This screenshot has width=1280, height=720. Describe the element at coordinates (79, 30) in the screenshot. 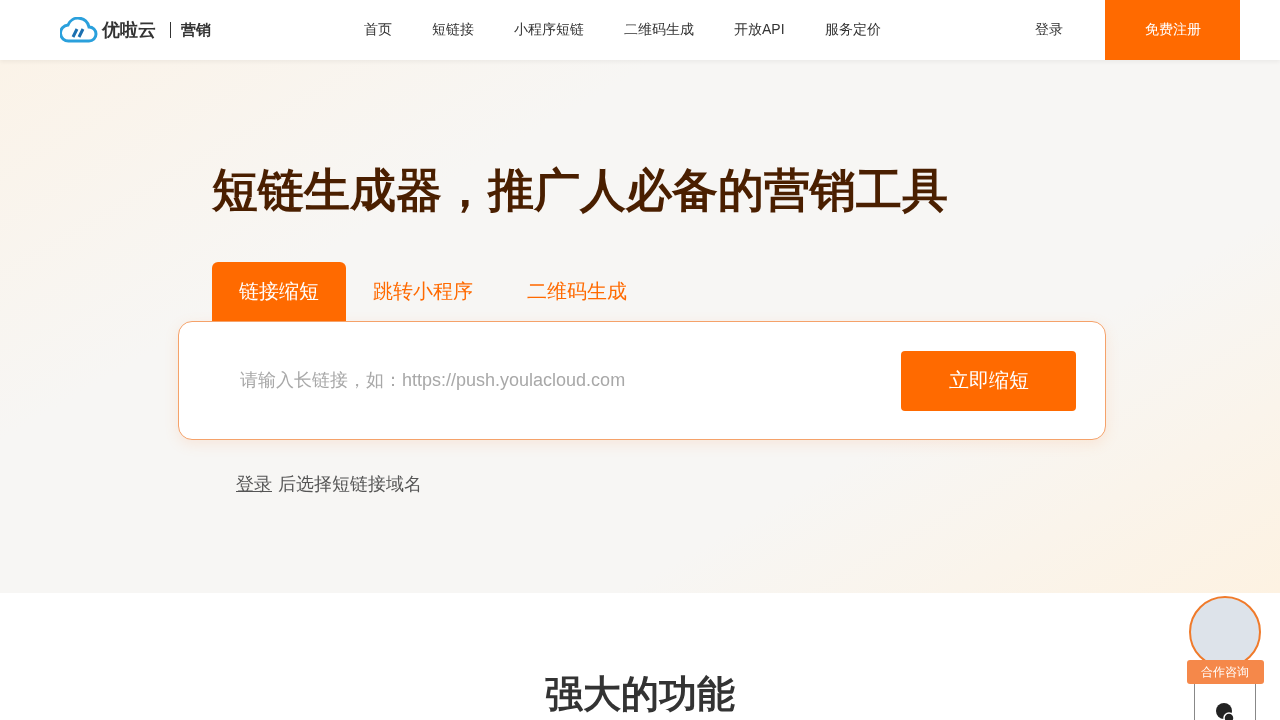

I see `cloud-logo-icon` at that location.